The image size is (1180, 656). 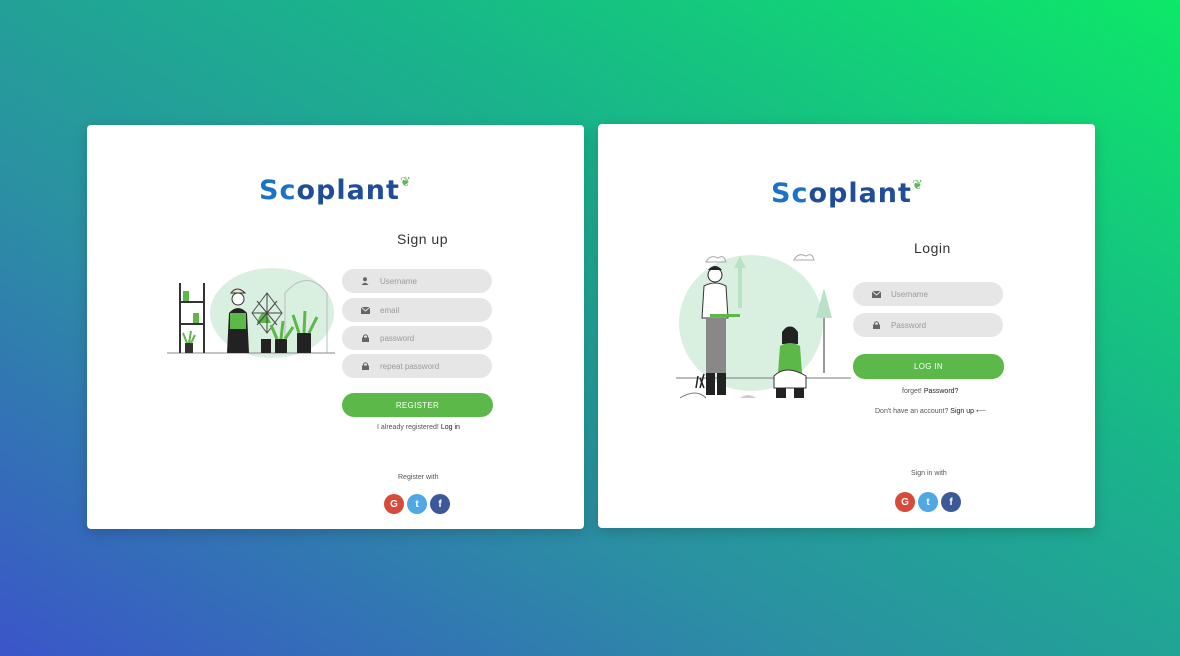 I want to click on register-button: REGISTER, so click(x=417, y=405).